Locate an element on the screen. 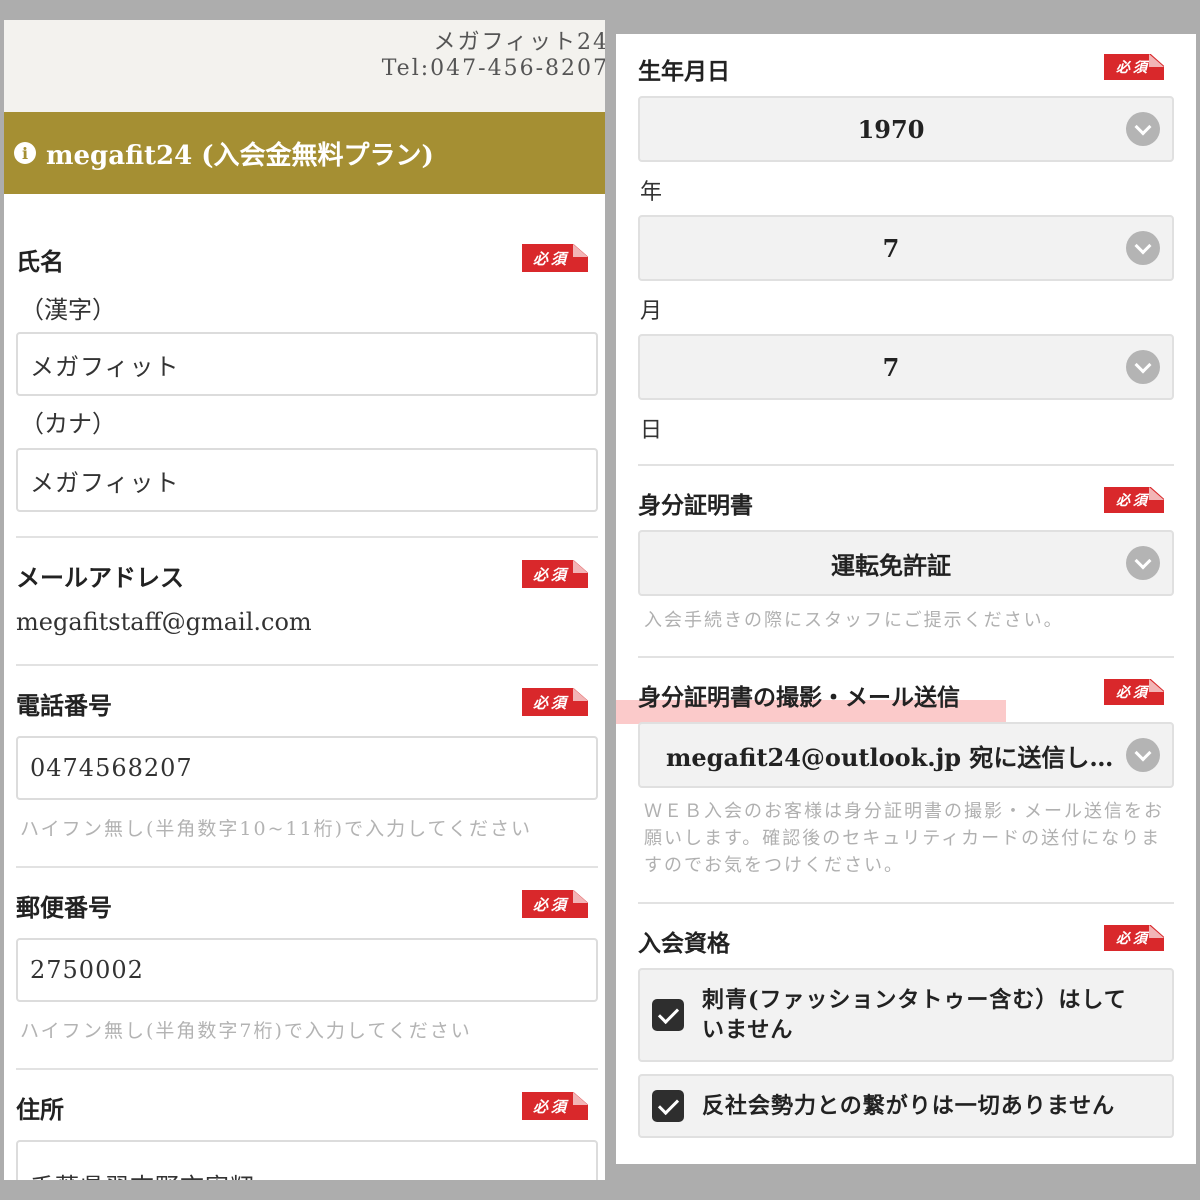  store-name: メガフィット24 is located at coordinates (519, 42).